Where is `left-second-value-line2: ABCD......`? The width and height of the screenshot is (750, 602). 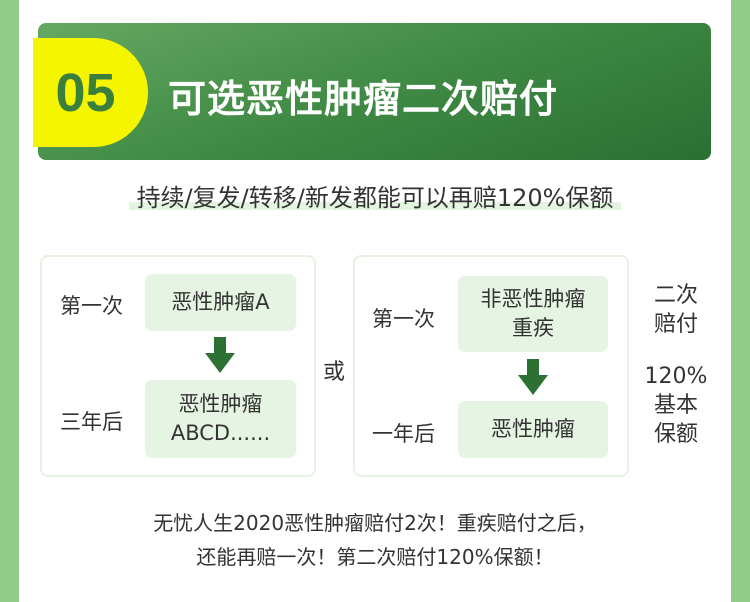 left-second-value-line2: ABCD...... is located at coordinates (220, 433).